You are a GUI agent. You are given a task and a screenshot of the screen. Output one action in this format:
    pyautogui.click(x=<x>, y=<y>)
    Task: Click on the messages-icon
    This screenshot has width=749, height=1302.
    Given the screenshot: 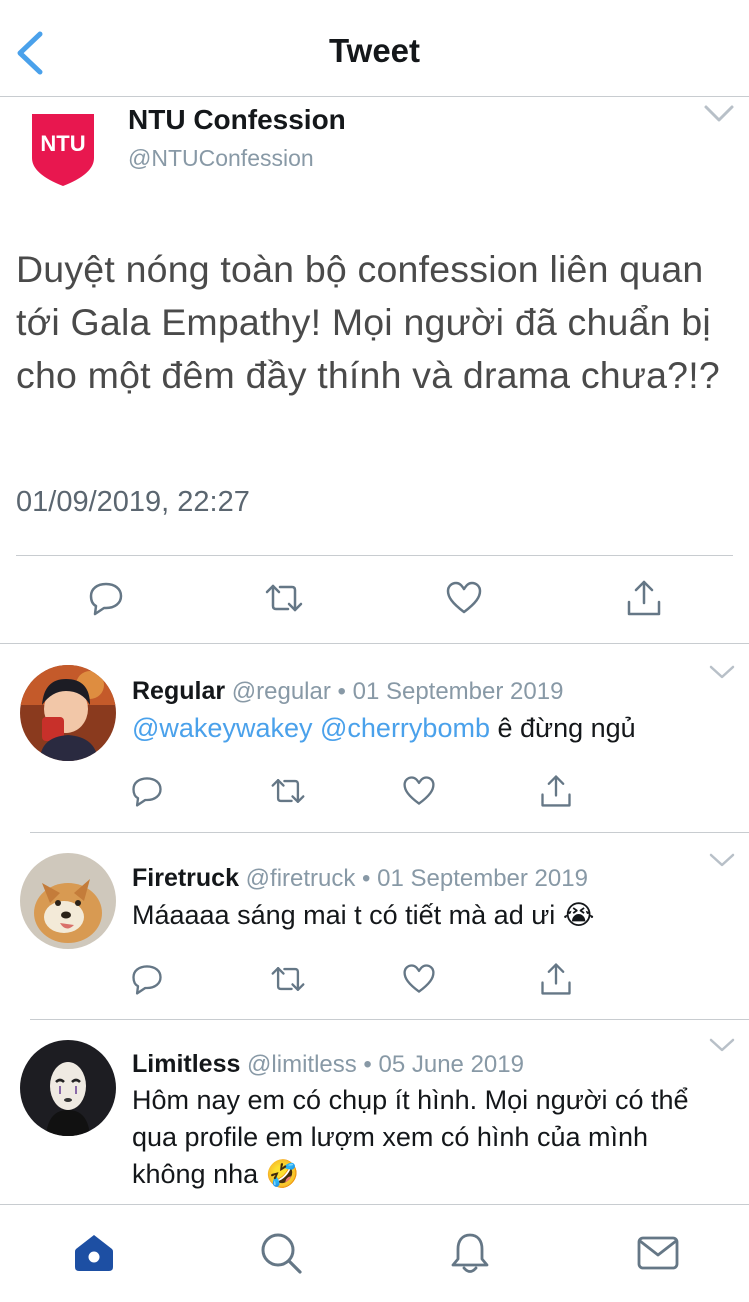 What is the action you would take?
    pyautogui.click(x=658, y=1253)
    